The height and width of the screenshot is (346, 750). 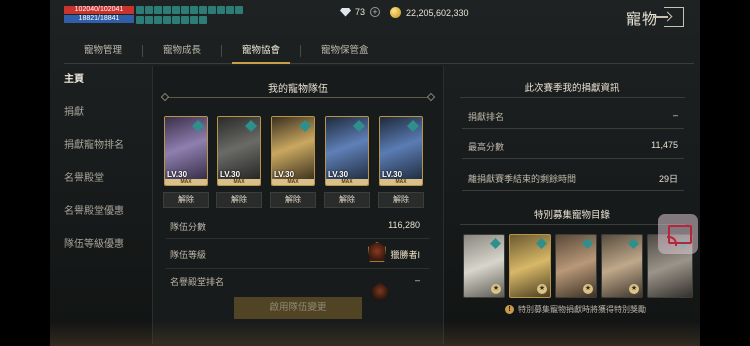 I want to click on sidebar: 主頁 捐獻 捐獻寵物排名 名譽殿堂 名譽殿堂優惠 隊伍等級優惠, so click(x=107, y=165).